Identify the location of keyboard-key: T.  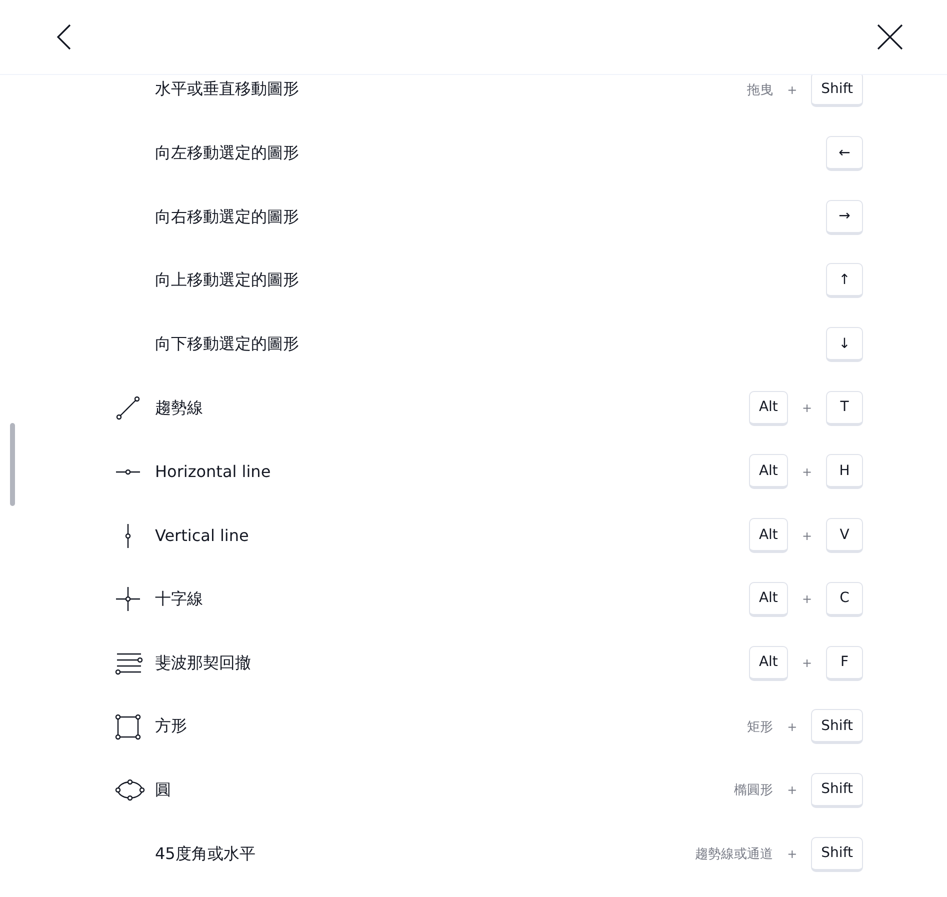
(844, 408).